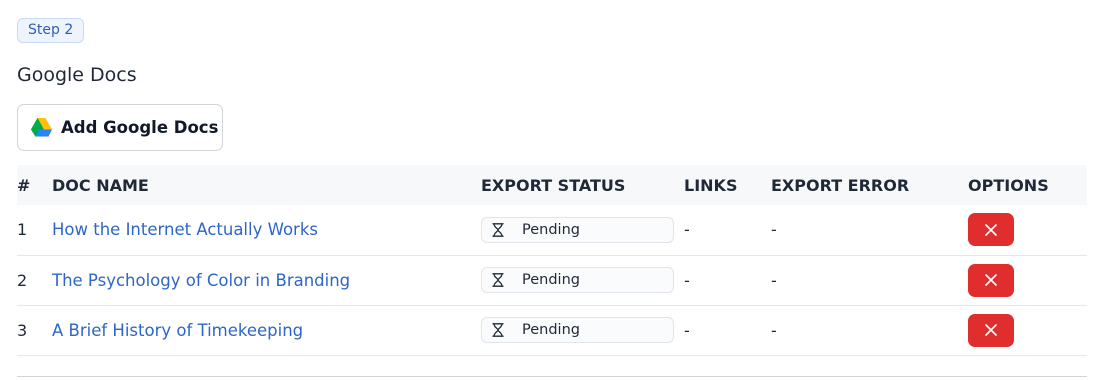  I want to click on add-google-docs-button: Add Google Docs, so click(120, 127).